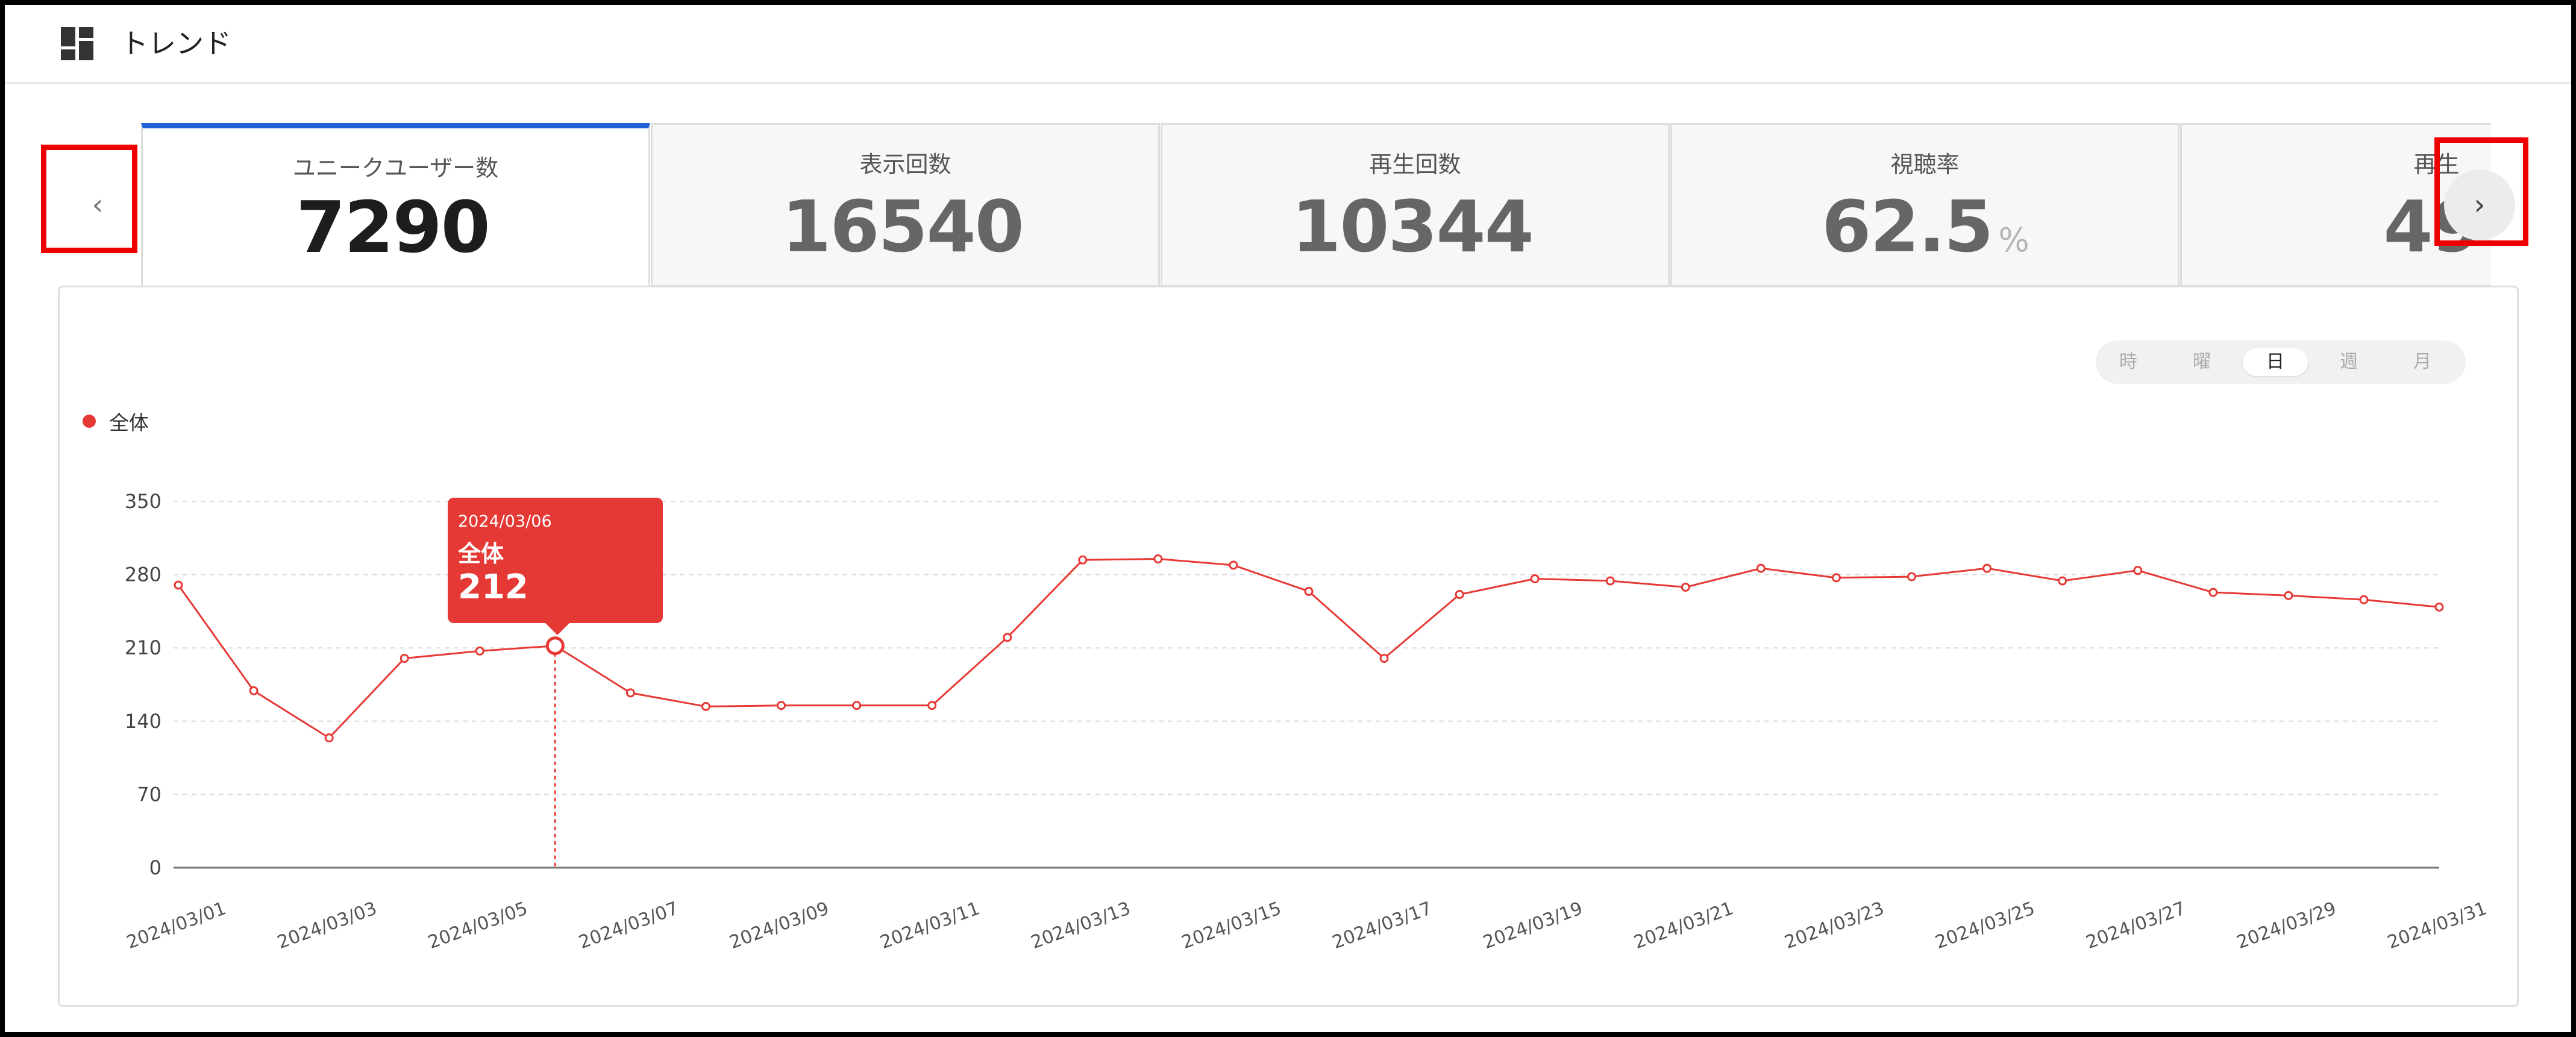 The image size is (2576, 1037). What do you see at coordinates (628, 925) in the screenshot?
I see `x-tick-label: 2024/03/07` at bounding box center [628, 925].